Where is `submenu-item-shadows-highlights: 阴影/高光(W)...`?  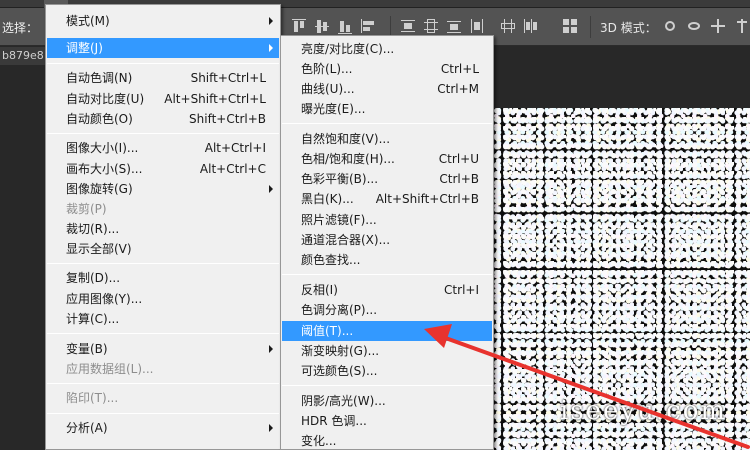 submenu-item-shadows-highlights: 阴影/高光(W)... is located at coordinates (387, 401).